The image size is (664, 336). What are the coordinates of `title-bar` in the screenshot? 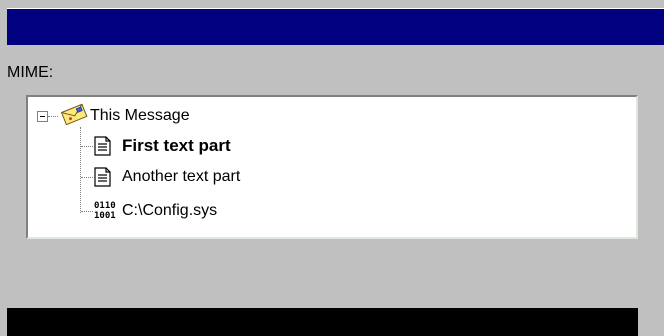 It's located at (332, 23).